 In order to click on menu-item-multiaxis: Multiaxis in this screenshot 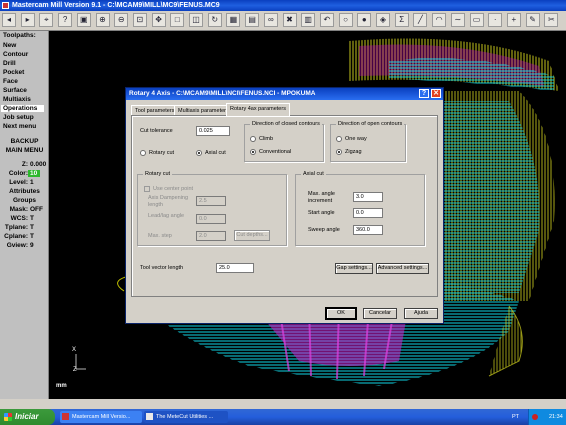, I will do `click(17, 99)`.